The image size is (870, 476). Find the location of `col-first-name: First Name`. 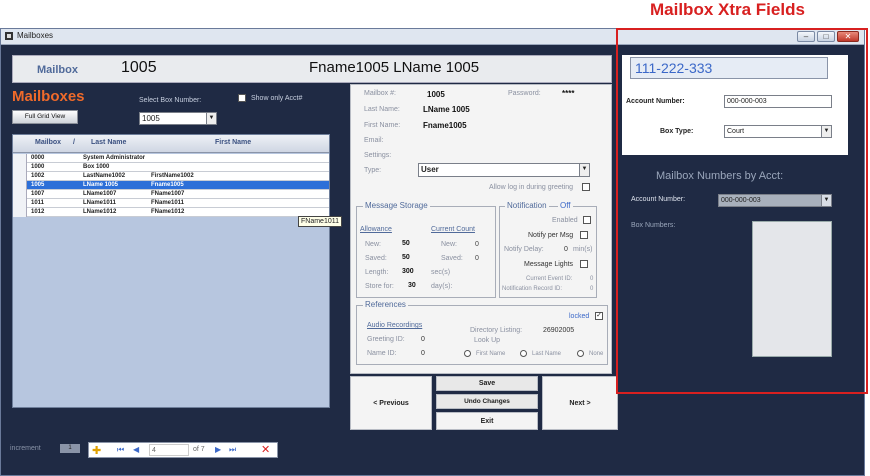

col-first-name: First Name is located at coordinates (233, 142).